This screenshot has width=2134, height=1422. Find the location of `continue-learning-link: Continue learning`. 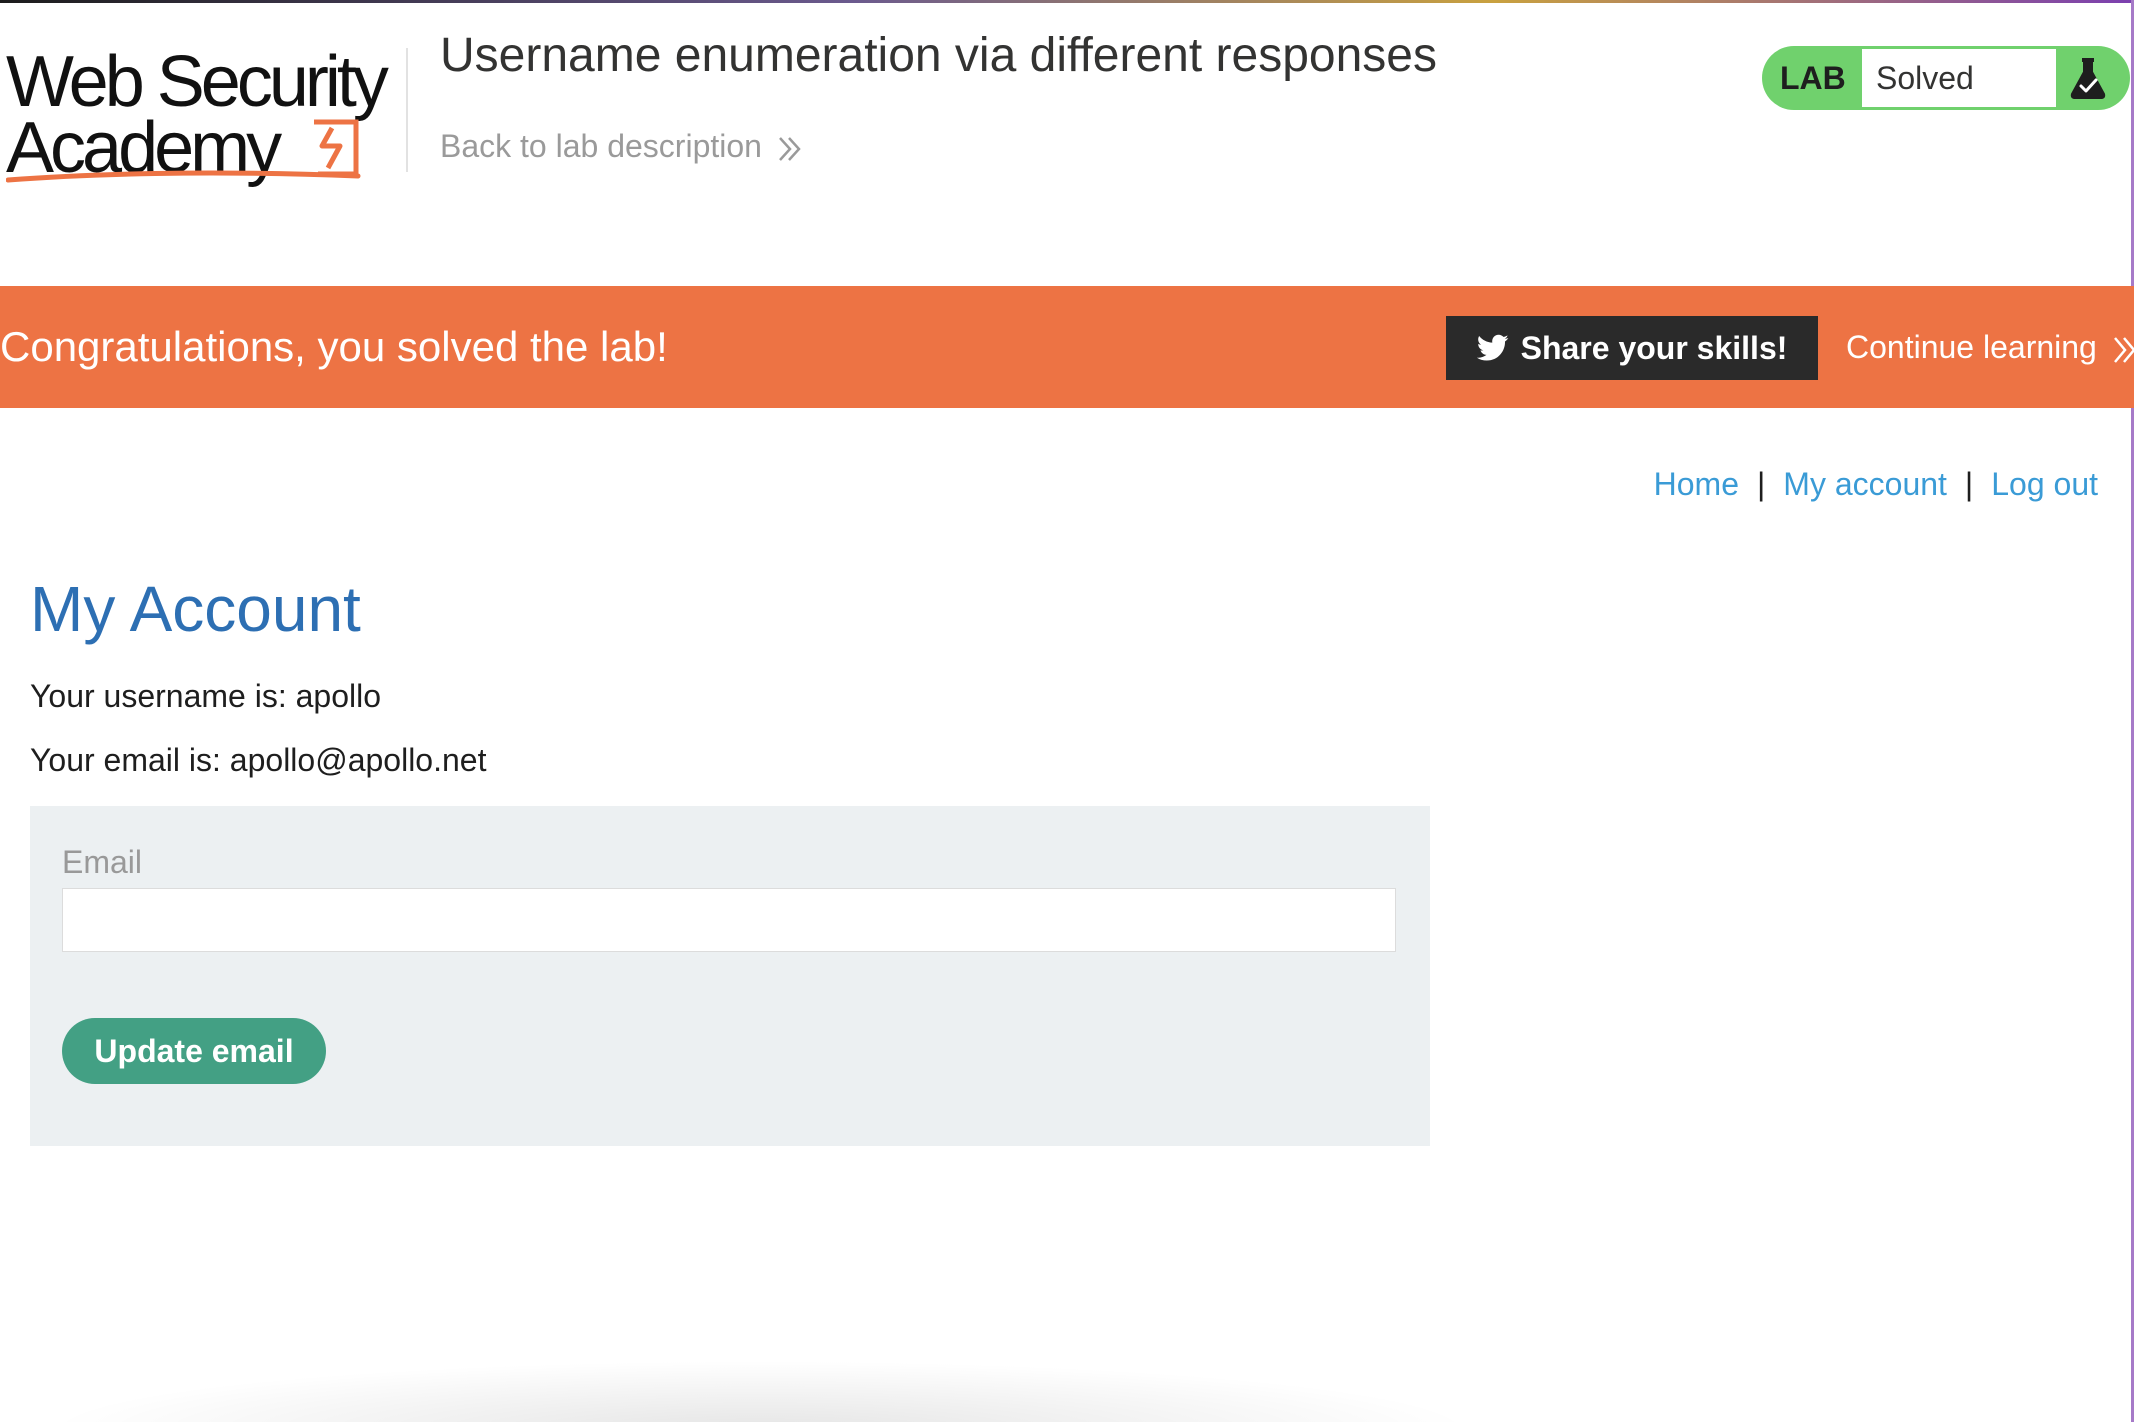

continue-learning-link: Continue learning is located at coordinates (1990, 347).